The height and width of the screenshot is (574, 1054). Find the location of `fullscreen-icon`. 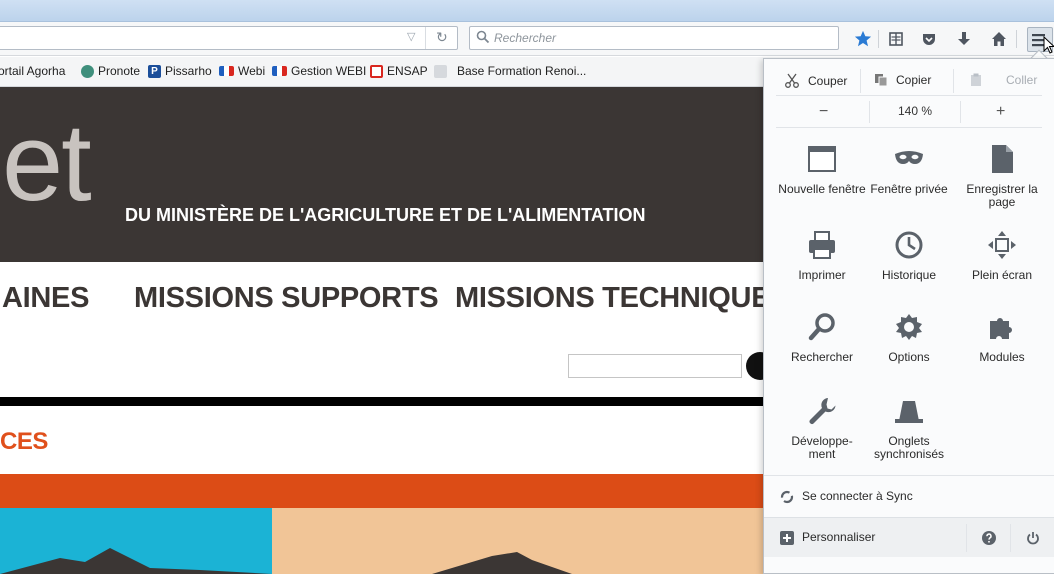

fullscreen-icon is located at coordinates (1002, 245).